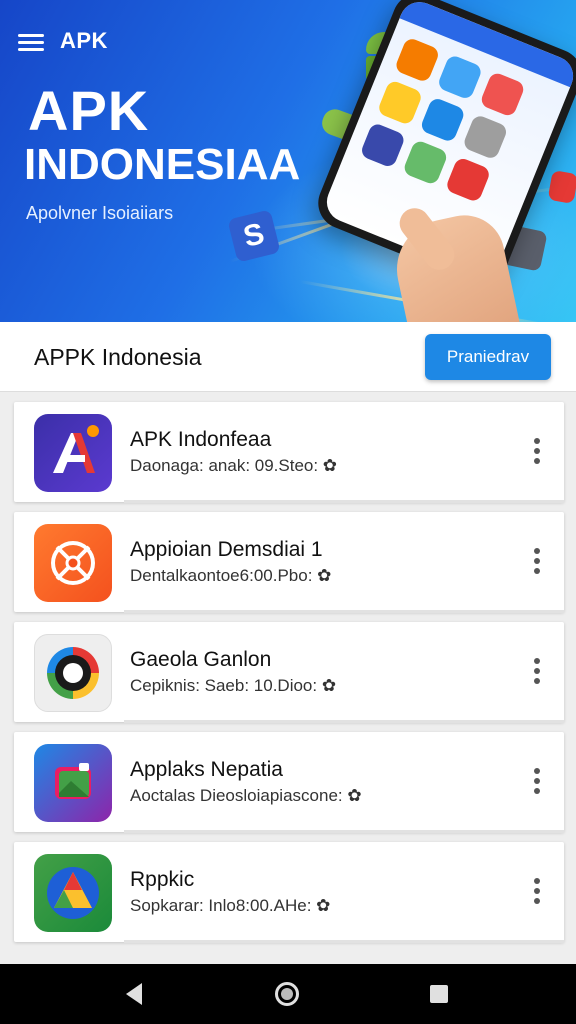 This screenshot has height=1024, width=576. What do you see at coordinates (439, 994) in the screenshot?
I see `recents-icon` at bounding box center [439, 994].